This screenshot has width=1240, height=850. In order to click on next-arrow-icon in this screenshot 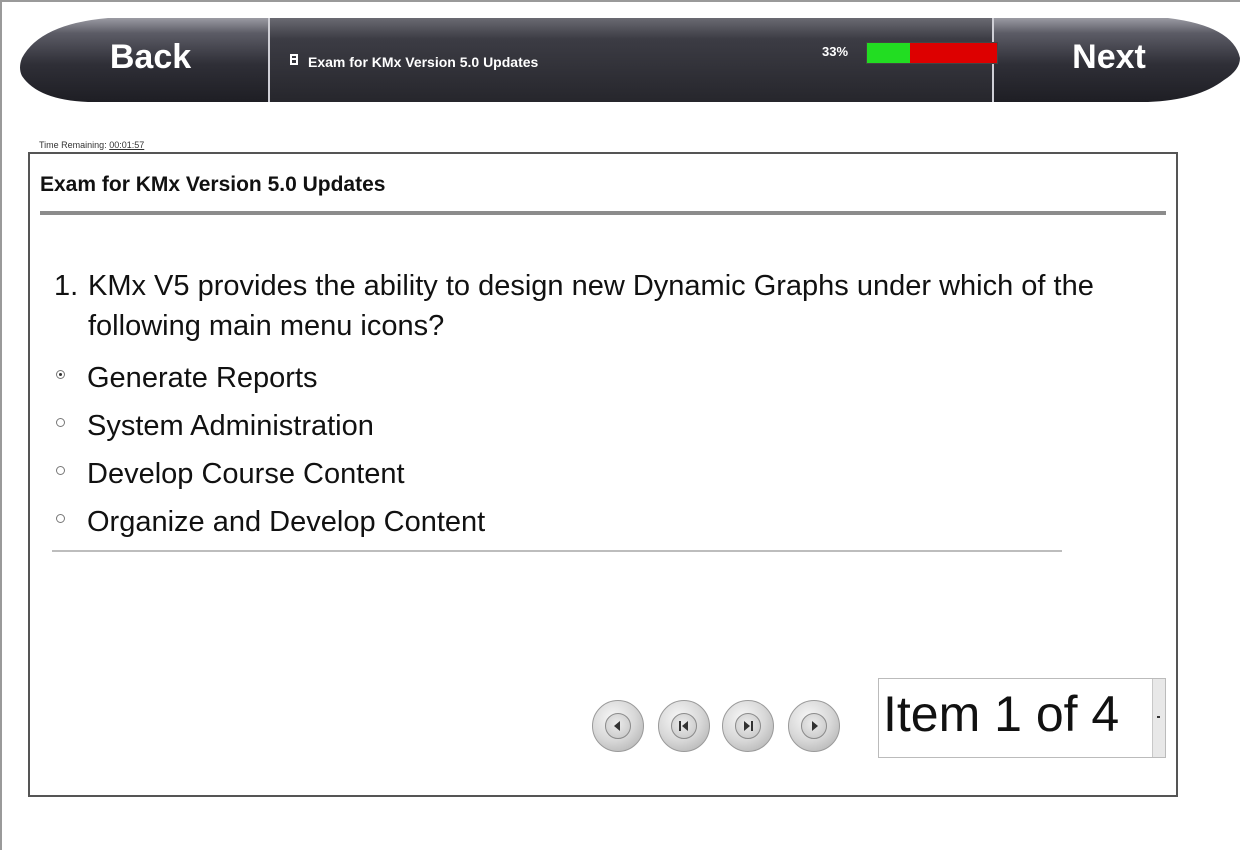, I will do `click(815, 726)`.